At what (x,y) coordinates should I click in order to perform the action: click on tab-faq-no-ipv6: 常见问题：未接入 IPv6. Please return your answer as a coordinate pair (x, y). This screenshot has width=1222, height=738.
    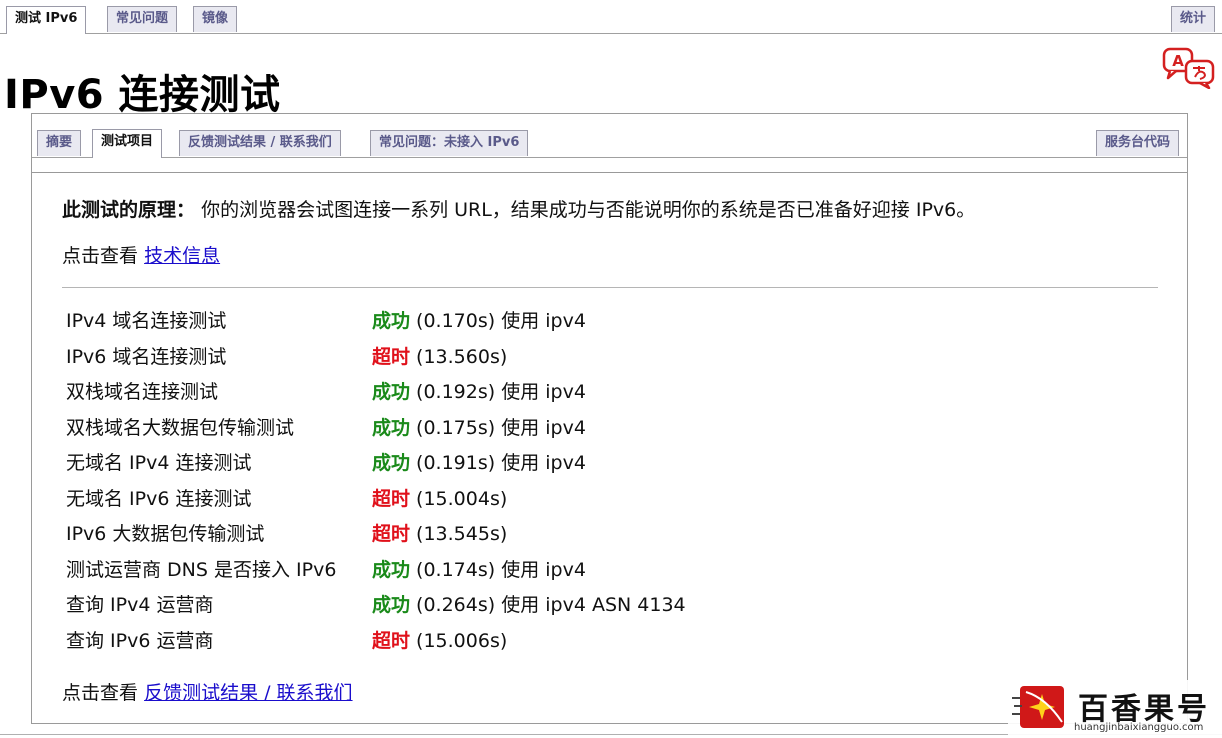
    Looking at the image, I should click on (449, 143).